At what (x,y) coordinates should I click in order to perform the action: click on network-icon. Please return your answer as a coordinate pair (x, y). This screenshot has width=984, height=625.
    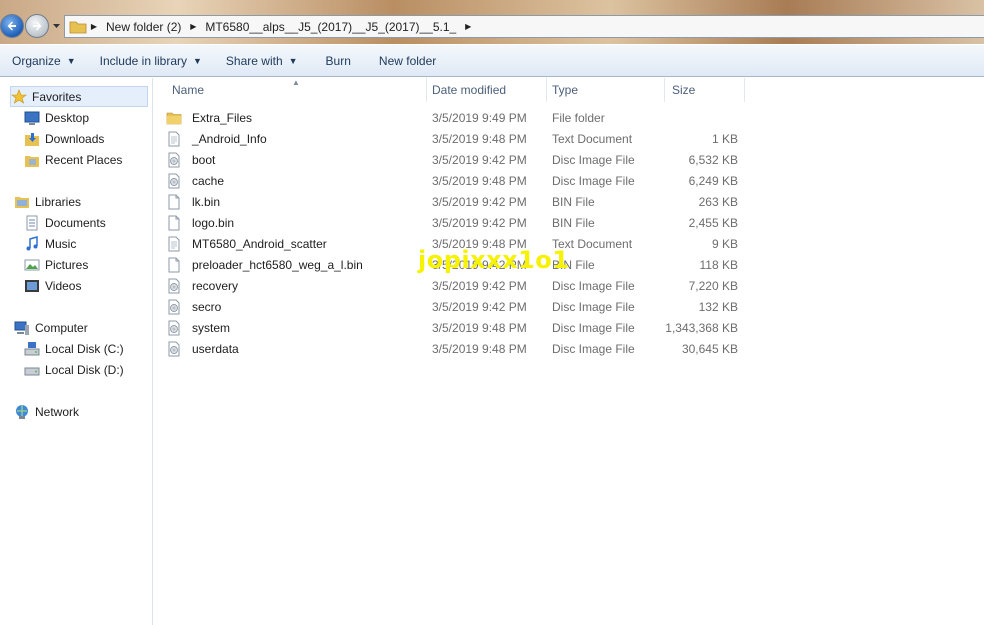
    Looking at the image, I should click on (22, 412).